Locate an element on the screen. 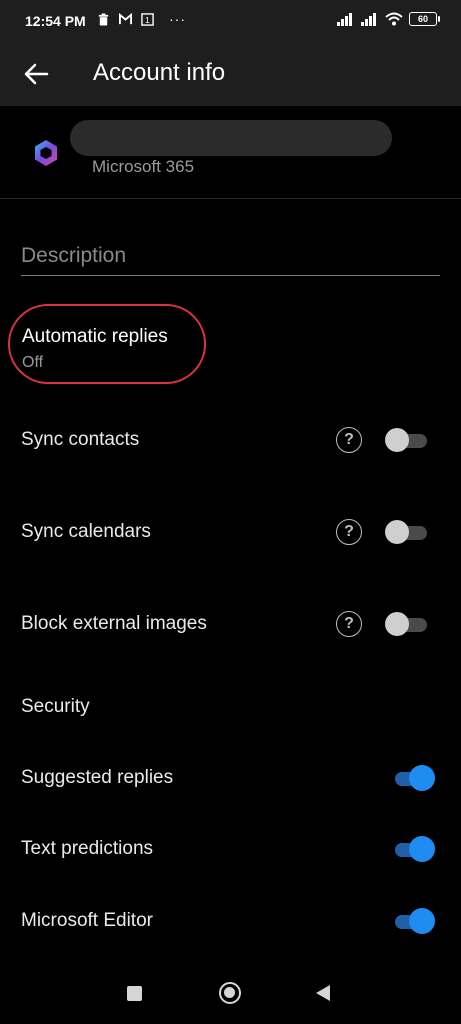  battery-icon: 60 is located at coordinates (424, 19).